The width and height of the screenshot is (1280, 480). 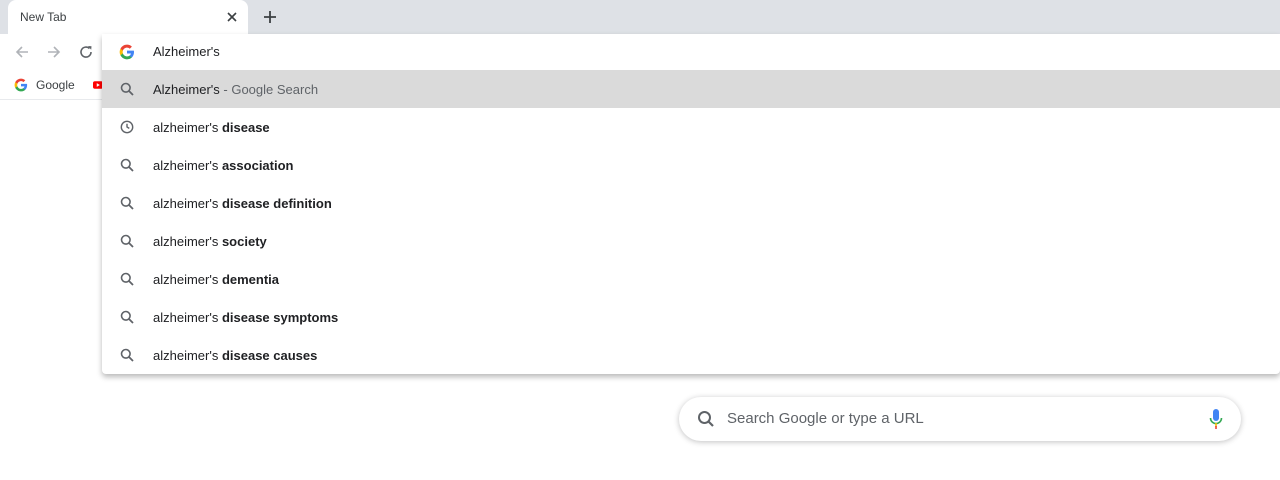 I want to click on suggestion-bold-text: society, so click(x=244, y=241).